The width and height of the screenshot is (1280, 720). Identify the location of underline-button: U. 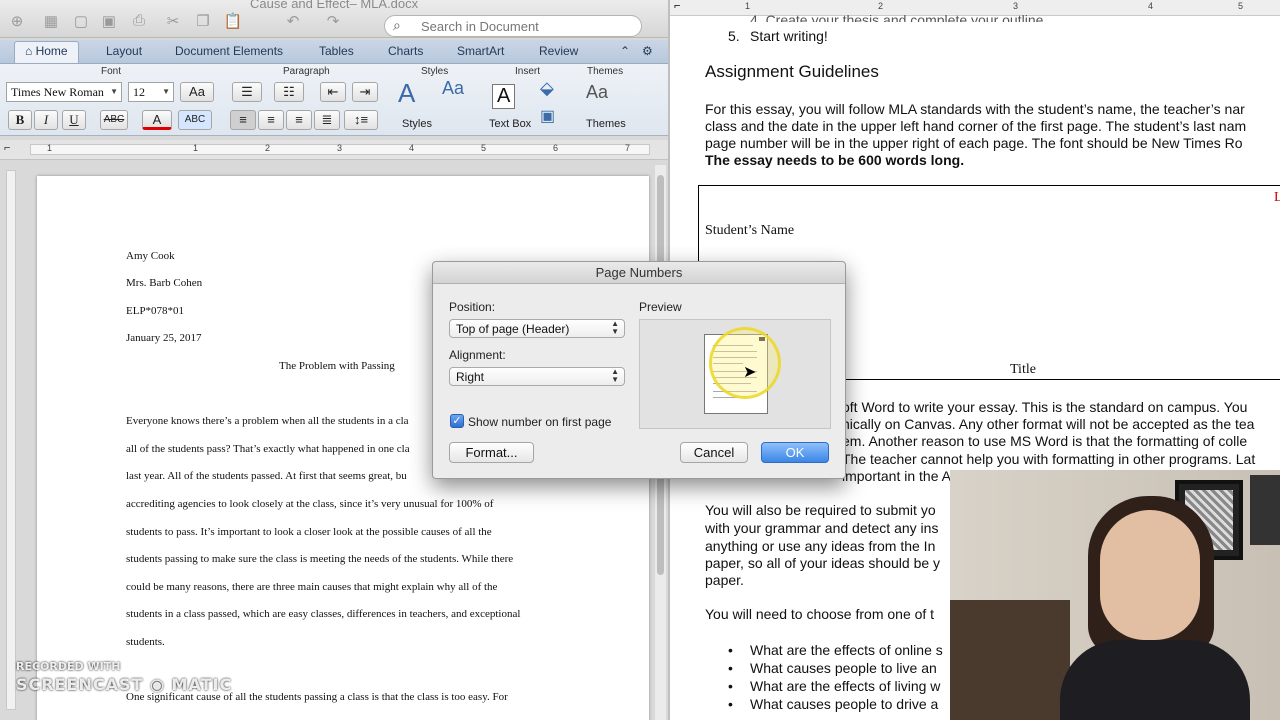
(74, 120).